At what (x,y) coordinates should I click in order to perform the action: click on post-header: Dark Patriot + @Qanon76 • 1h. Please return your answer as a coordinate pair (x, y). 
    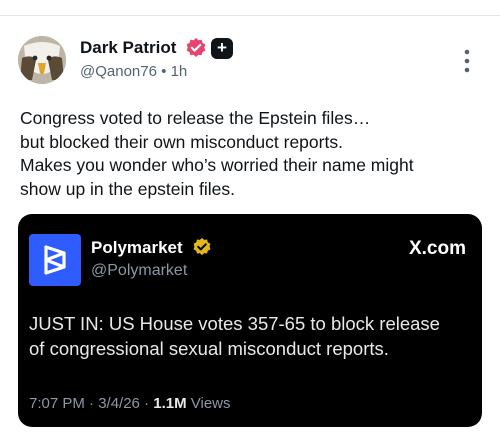
    Looking at the image, I should click on (253, 62).